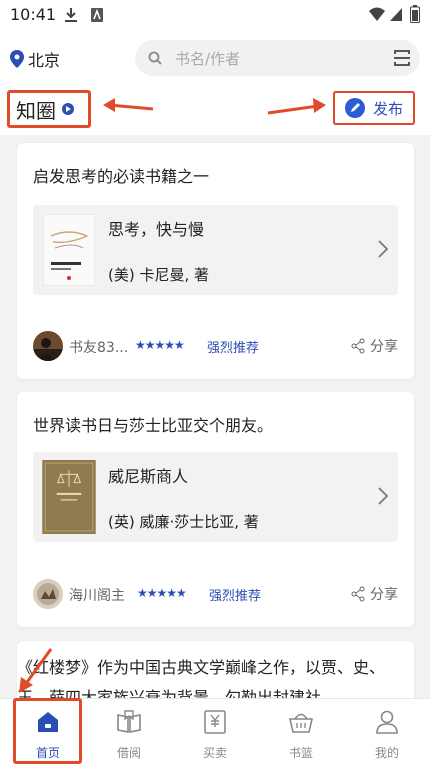  I want to click on top-bar: 北京 书名/作者, so click(215, 57).